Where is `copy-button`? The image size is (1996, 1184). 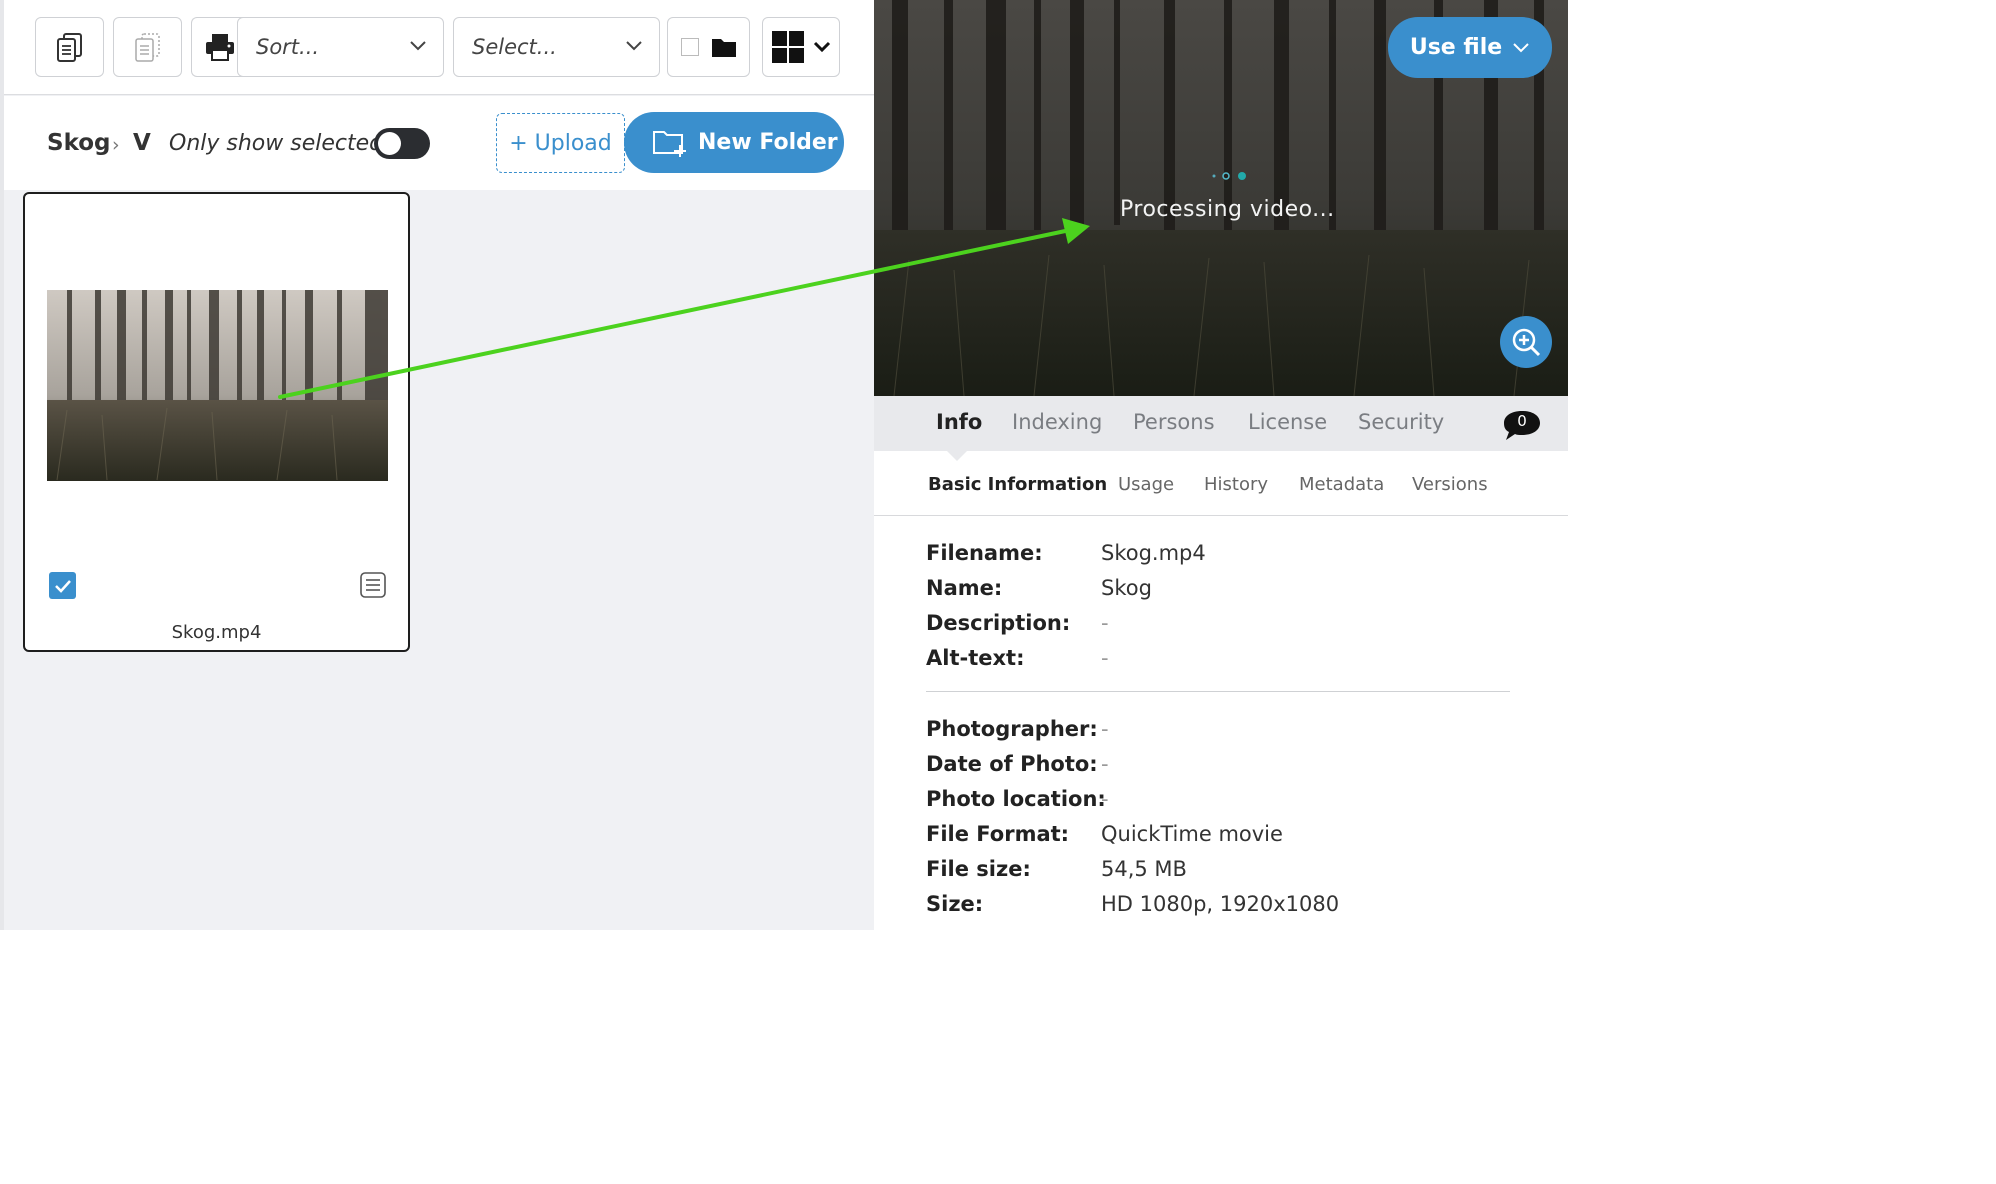
copy-button is located at coordinates (69, 47).